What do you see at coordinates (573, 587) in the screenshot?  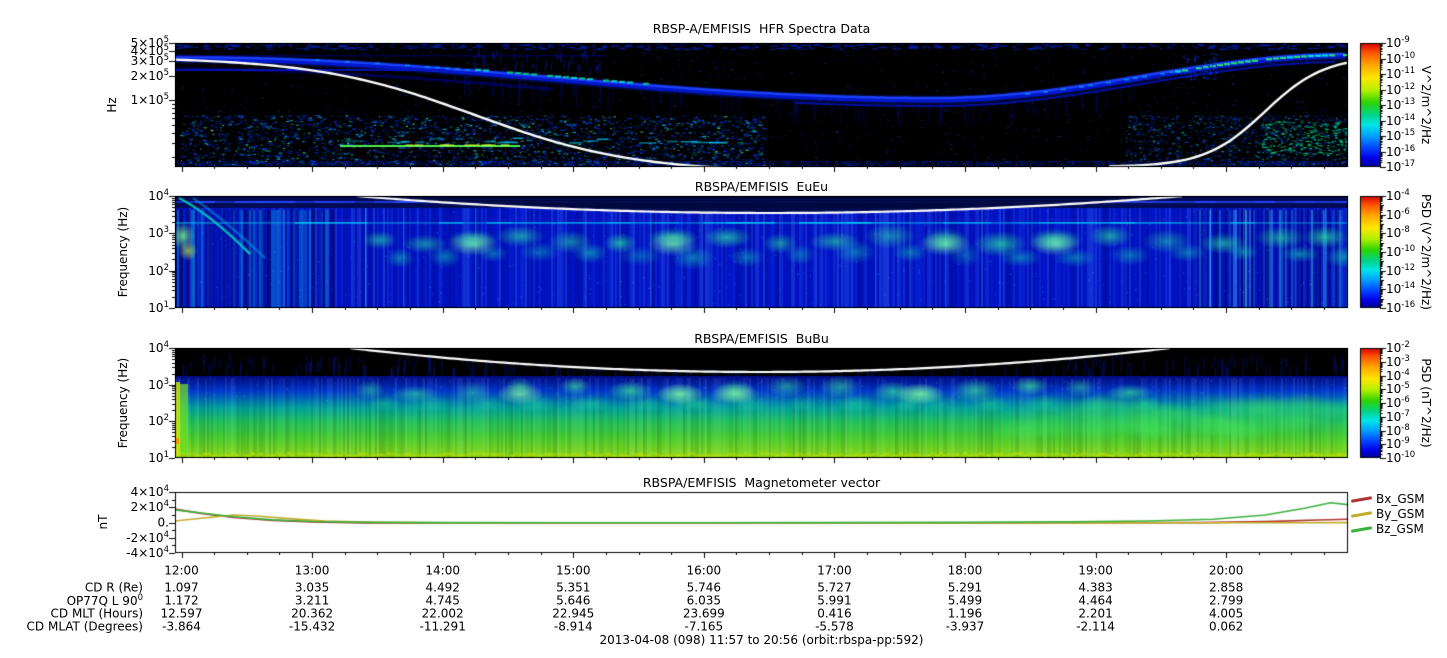 I see `ephemeris-value: 5.351` at bounding box center [573, 587].